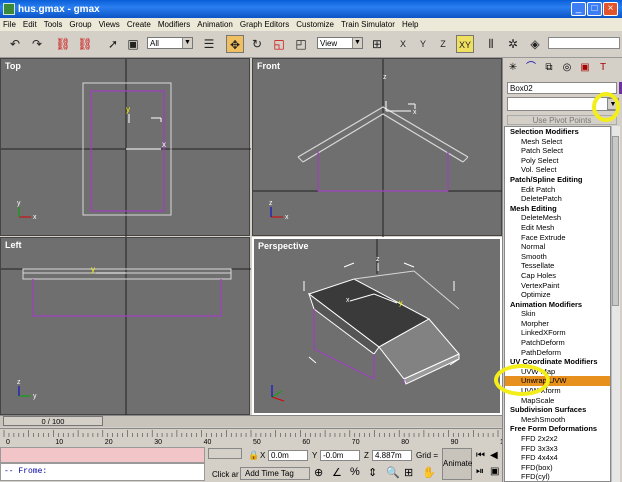 This screenshot has height=482, width=622. Describe the element at coordinates (275, 473) in the screenshot. I see `add-time-tag-button: Add Time Tag` at that location.